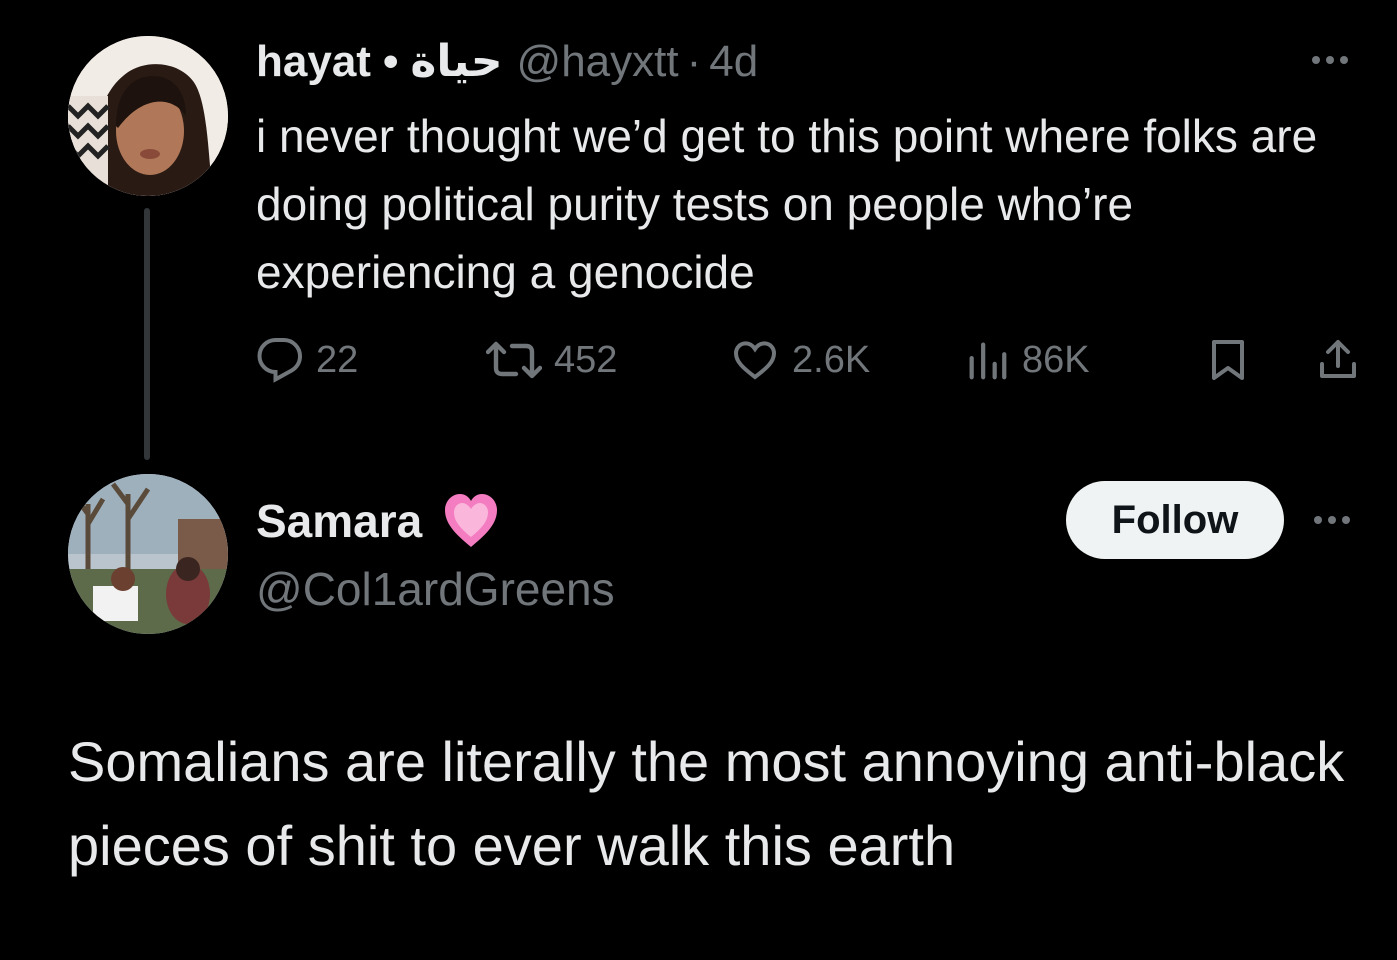  Describe the element at coordinates (147, 334) in the screenshot. I see `thread-line` at that location.